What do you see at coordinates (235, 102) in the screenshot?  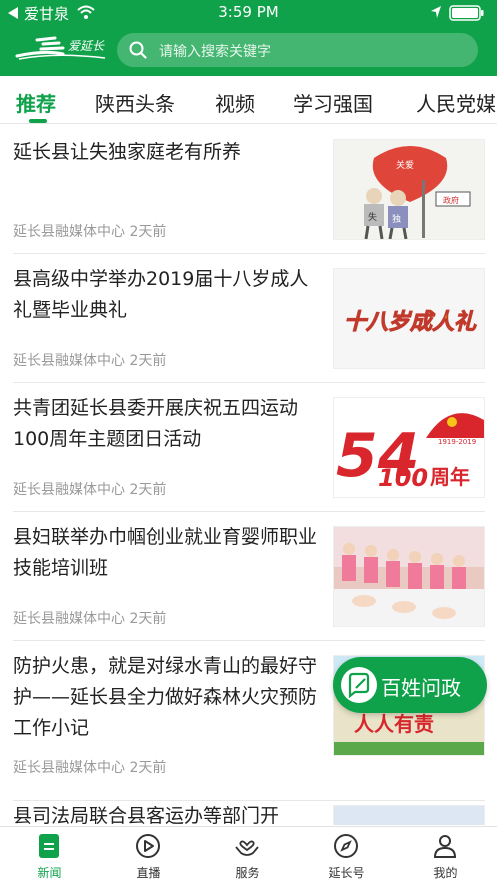 I see `tab-video: 视频` at bounding box center [235, 102].